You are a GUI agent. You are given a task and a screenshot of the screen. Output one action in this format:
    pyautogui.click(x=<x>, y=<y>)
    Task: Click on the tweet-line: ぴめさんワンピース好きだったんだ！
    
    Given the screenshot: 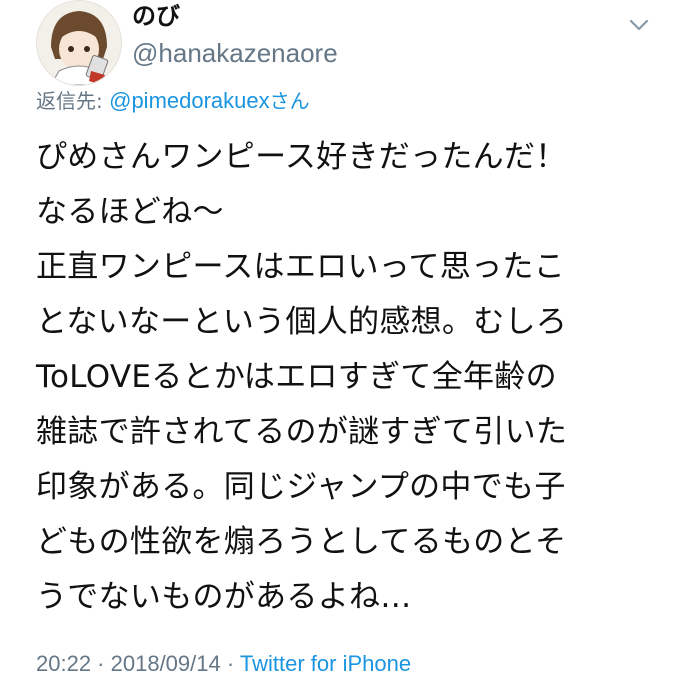 What is the action you would take?
    pyautogui.click(x=301, y=157)
    